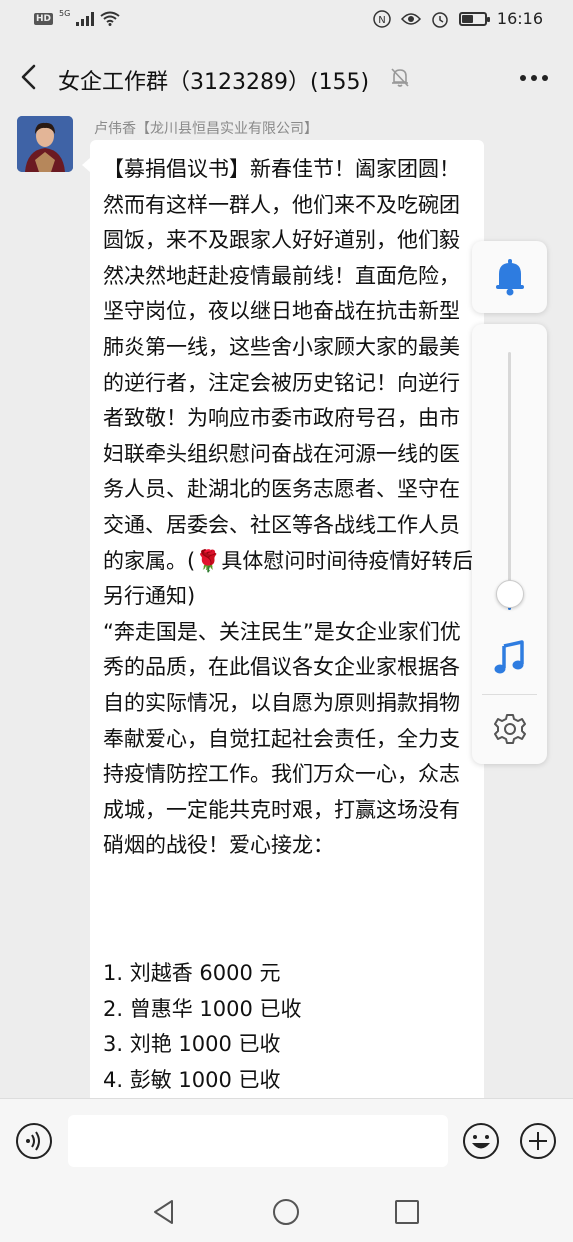 This screenshot has width=573, height=1242. I want to click on volume-slider-track, so click(509, 481).